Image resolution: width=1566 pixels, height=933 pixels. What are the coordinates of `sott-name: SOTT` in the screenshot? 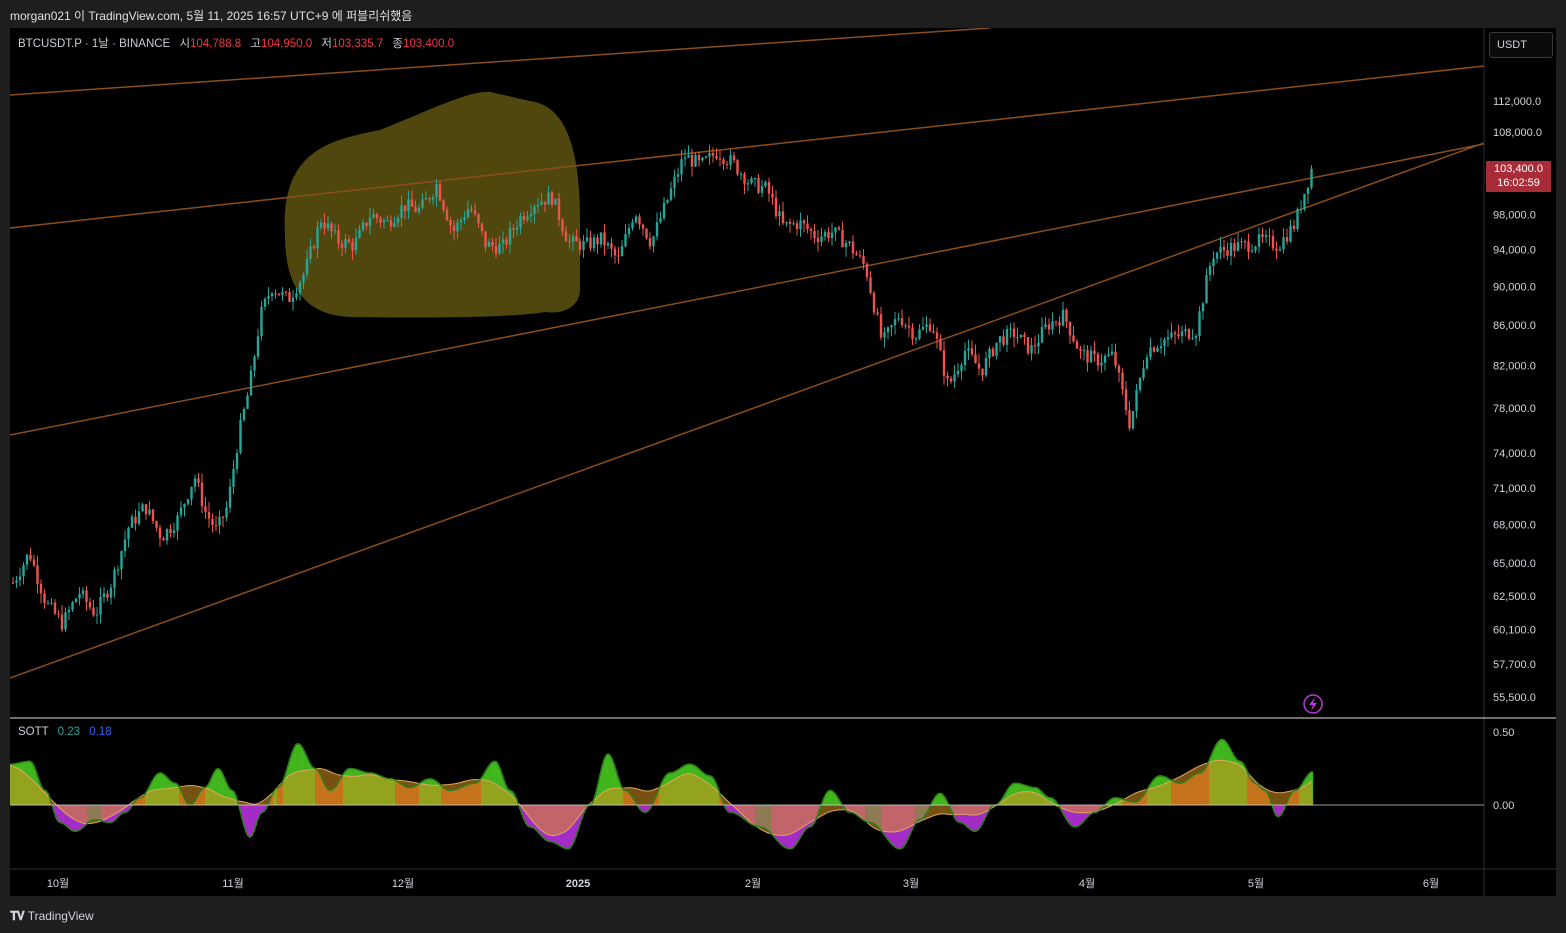 It's located at (33, 732).